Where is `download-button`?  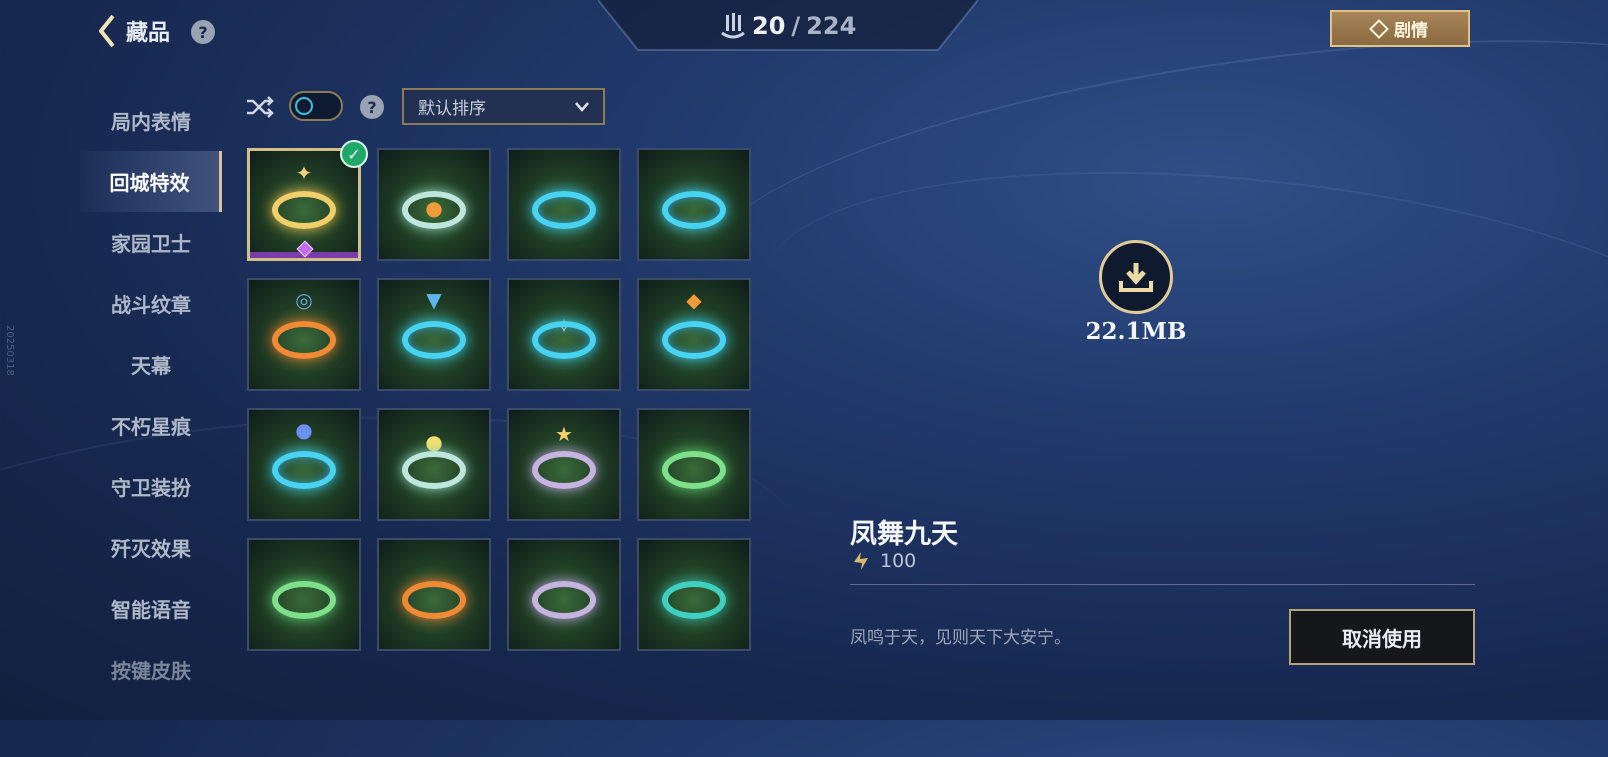 download-button is located at coordinates (1136, 277).